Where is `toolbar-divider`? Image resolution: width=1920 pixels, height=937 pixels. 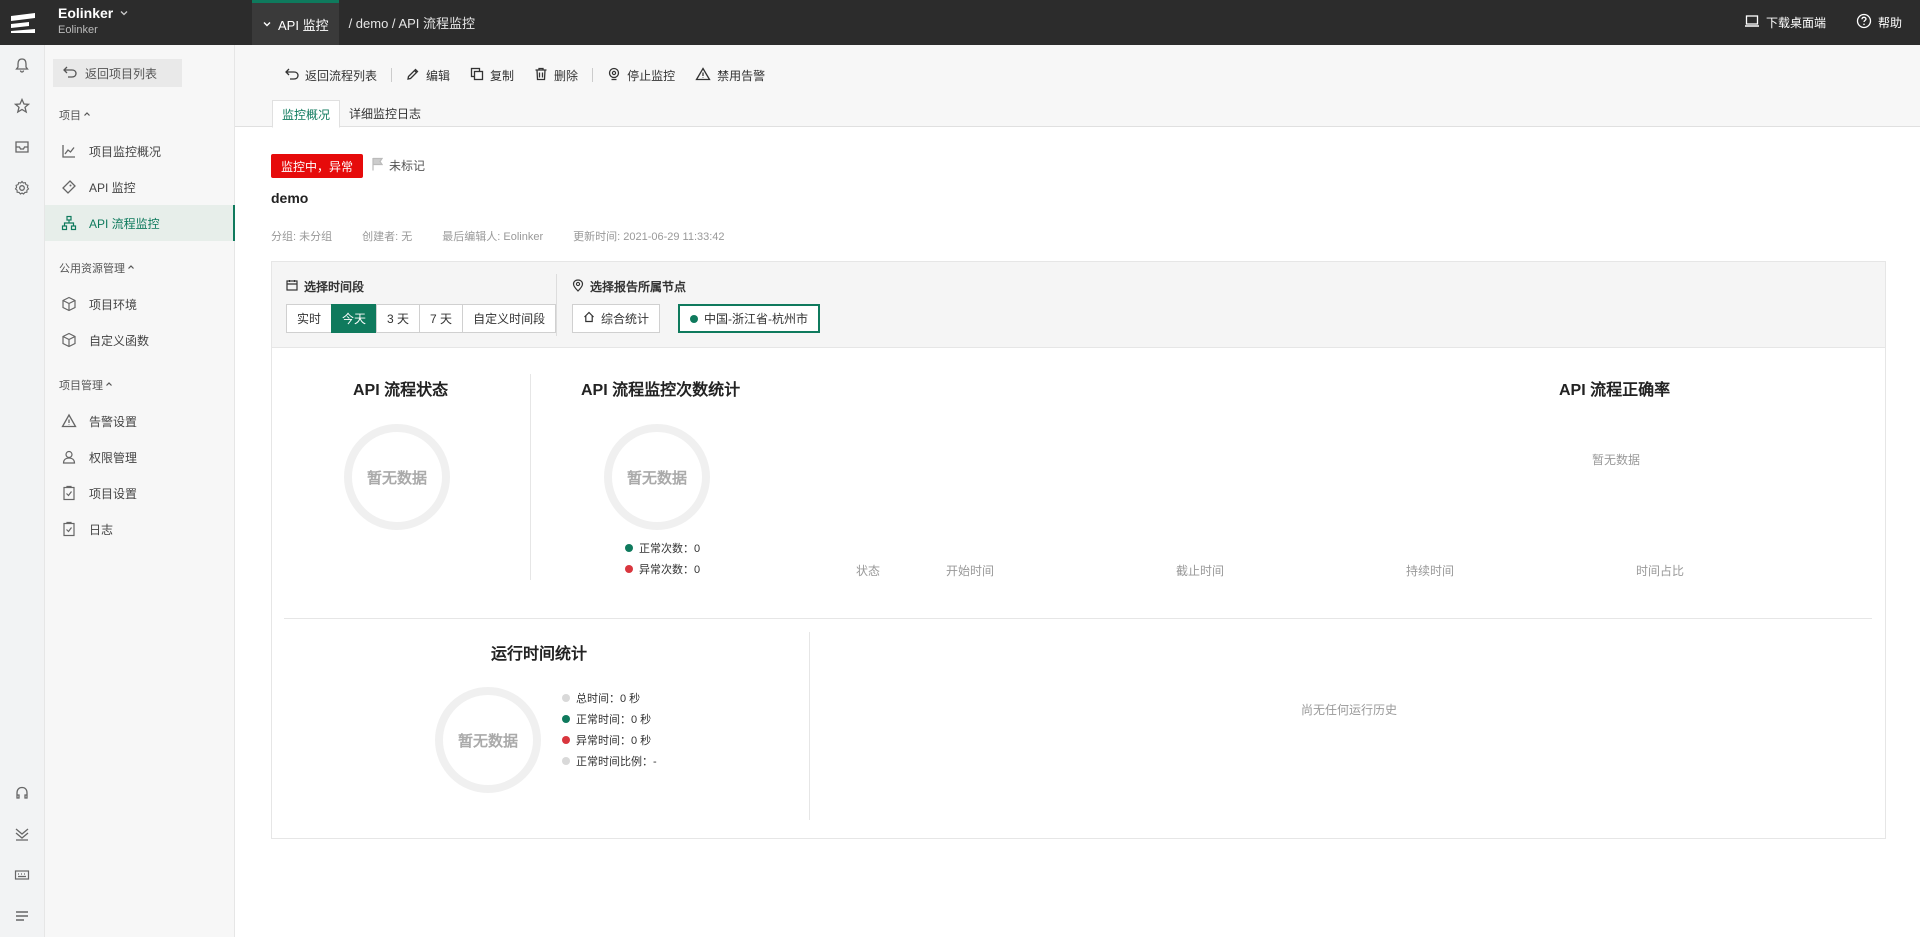 toolbar-divider is located at coordinates (392, 75).